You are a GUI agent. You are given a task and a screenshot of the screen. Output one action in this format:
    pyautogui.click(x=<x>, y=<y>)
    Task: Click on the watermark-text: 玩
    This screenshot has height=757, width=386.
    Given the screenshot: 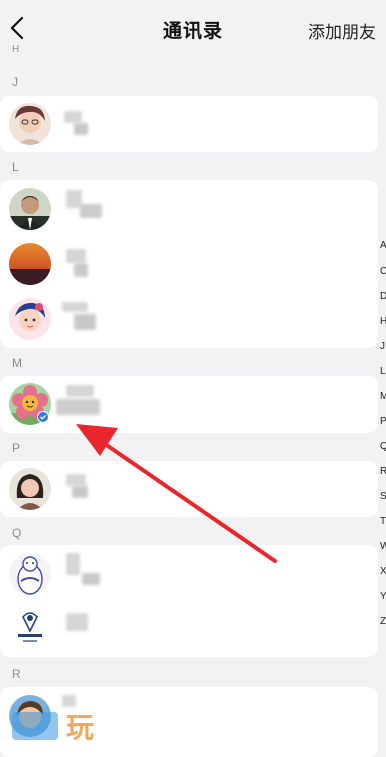 What is the action you would take?
    pyautogui.click(x=80, y=727)
    